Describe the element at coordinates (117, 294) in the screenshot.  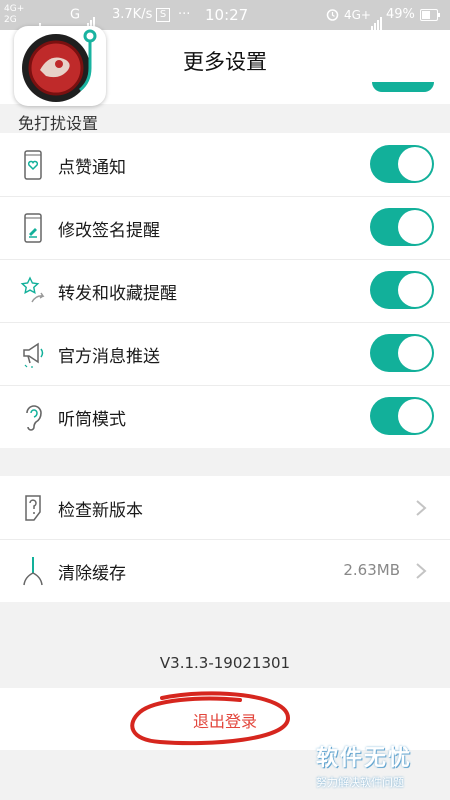
I see `setting-label: 转发和收藏提醒` at that location.